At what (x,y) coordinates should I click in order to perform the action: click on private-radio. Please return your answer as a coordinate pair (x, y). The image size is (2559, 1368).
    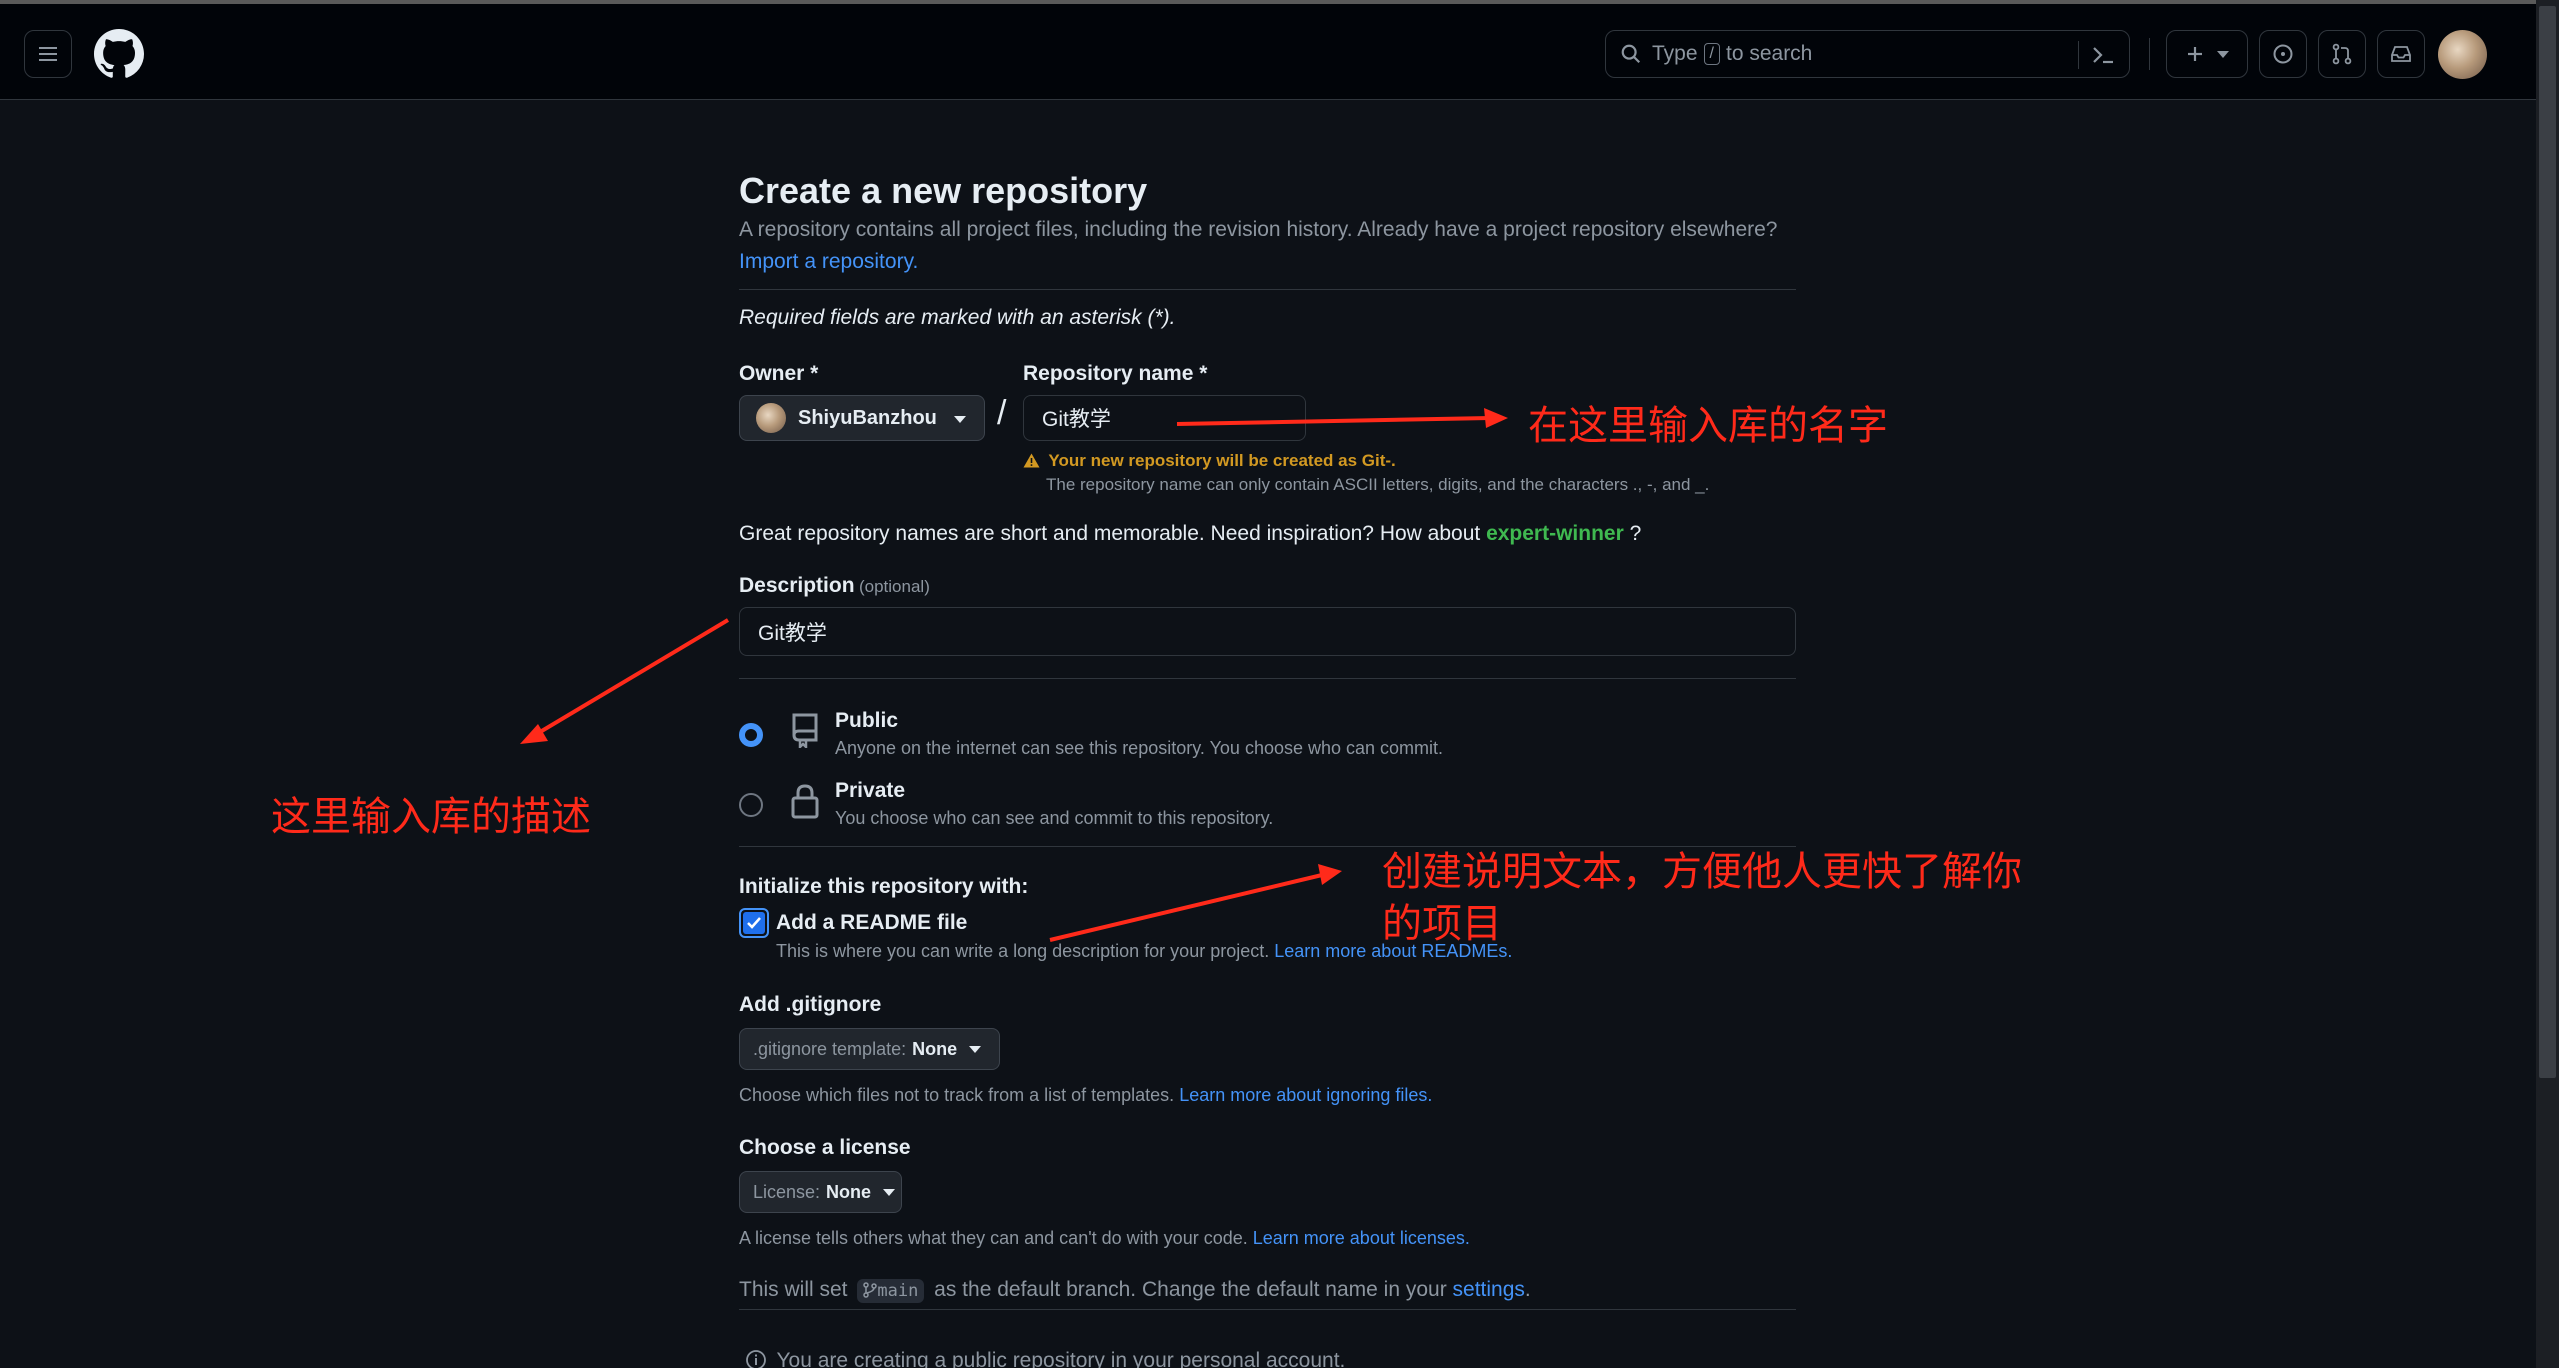
    Looking at the image, I should click on (751, 805).